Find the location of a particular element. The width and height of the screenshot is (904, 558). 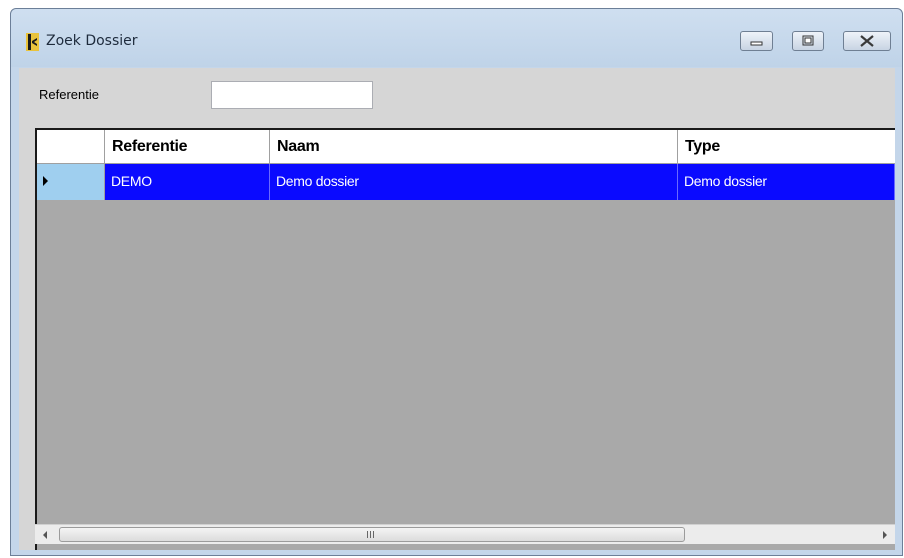

cell-naam: Demo dossier is located at coordinates (474, 182).